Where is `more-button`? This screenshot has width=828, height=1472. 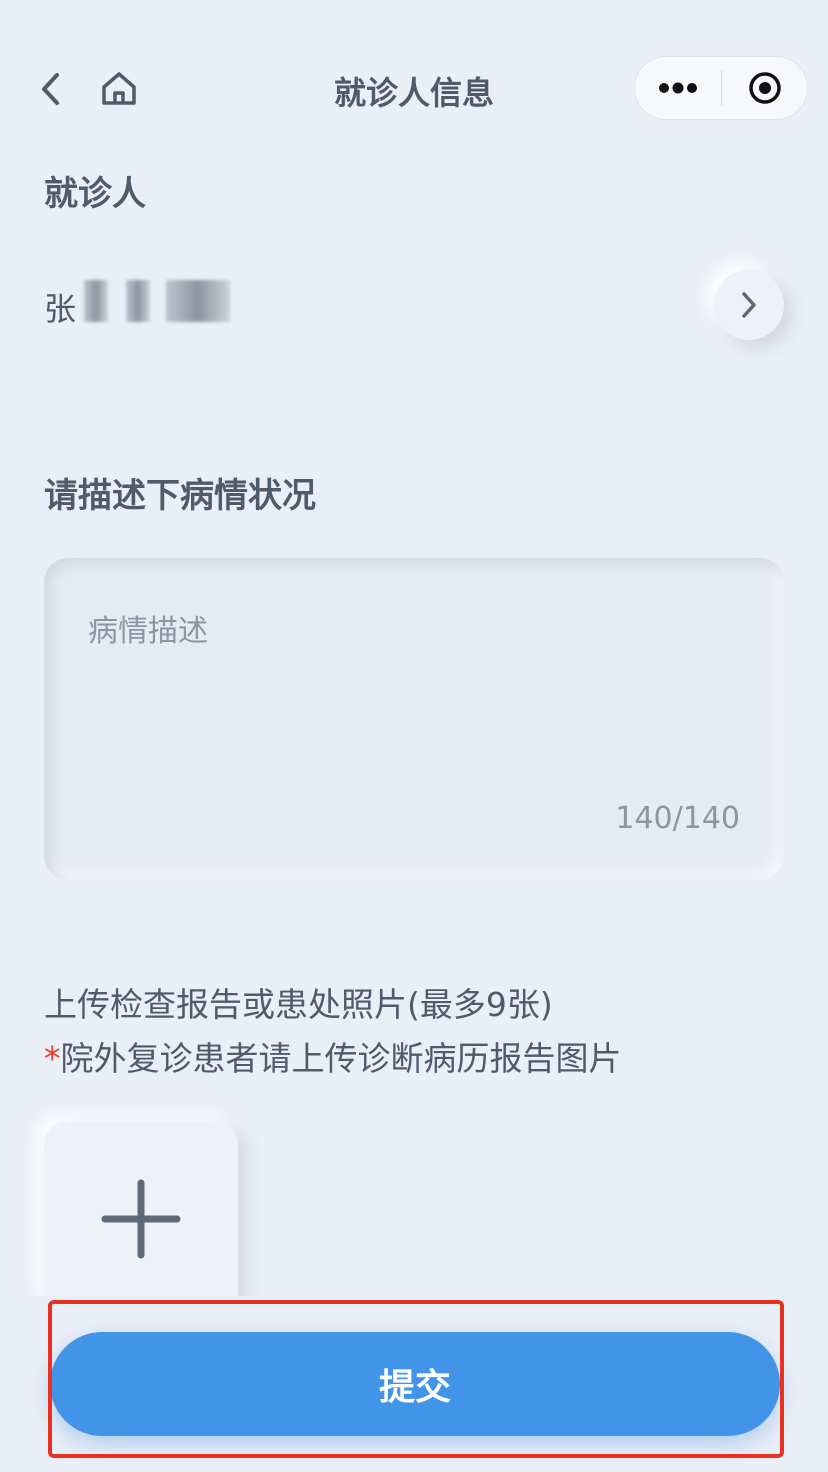 more-button is located at coordinates (678, 88).